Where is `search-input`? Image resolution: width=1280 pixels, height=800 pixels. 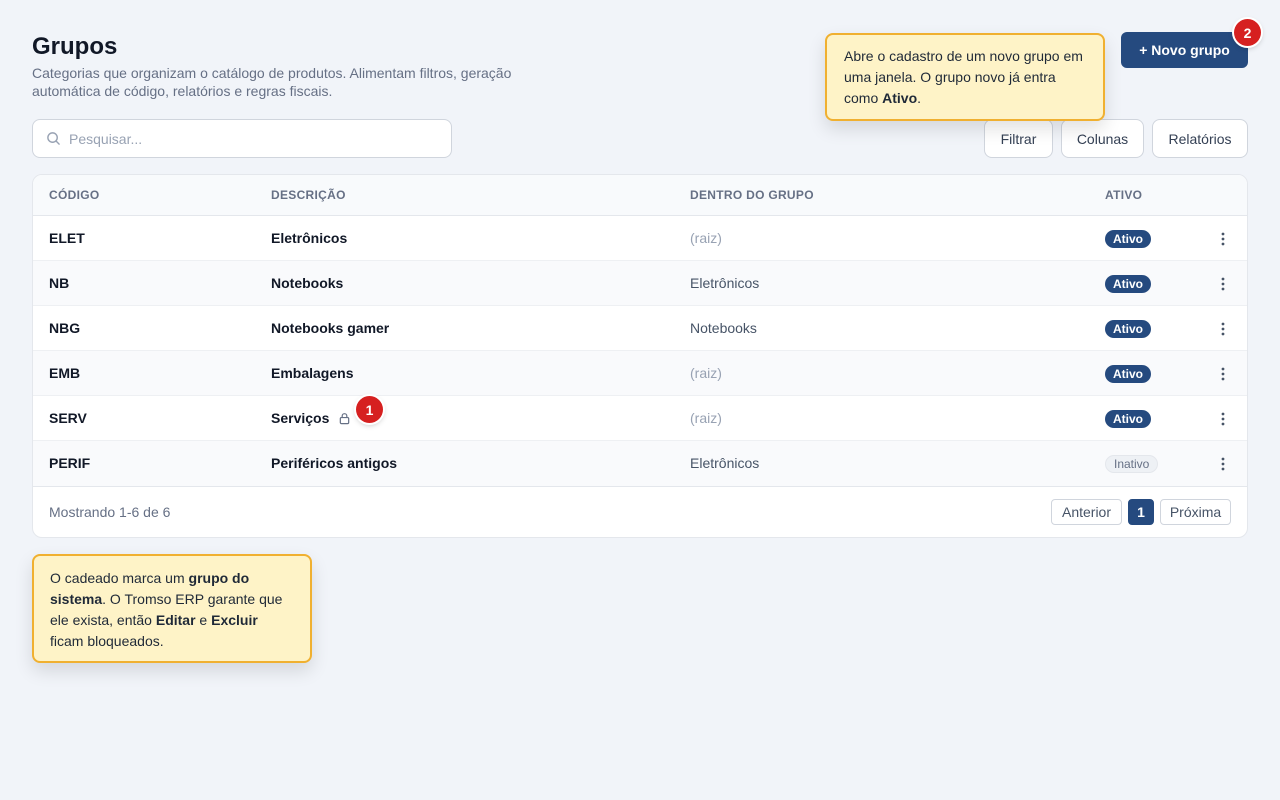 search-input is located at coordinates (249, 138).